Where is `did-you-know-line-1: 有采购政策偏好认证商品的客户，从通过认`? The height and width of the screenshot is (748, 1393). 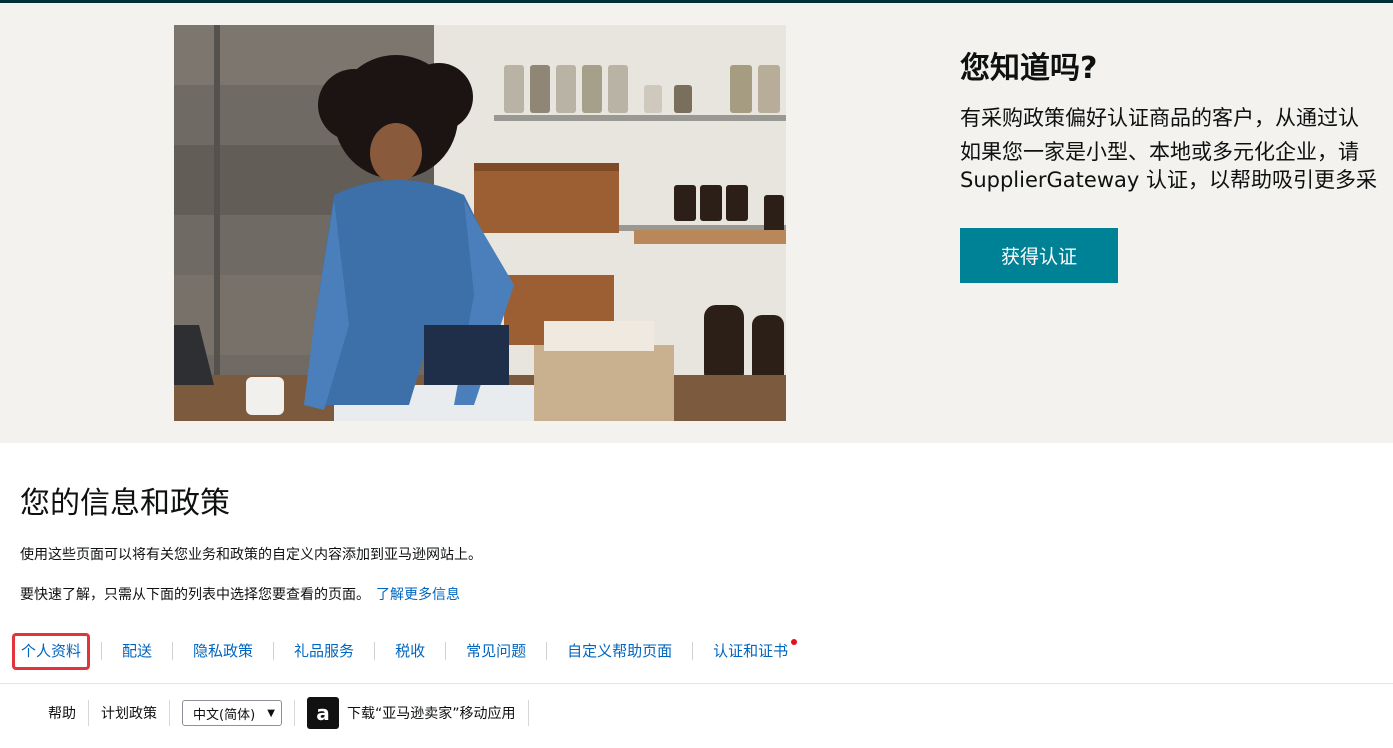 did-you-know-line-1: 有采购政策偏好认证商品的客户，从通过认 is located at coordinates (1159, 118).